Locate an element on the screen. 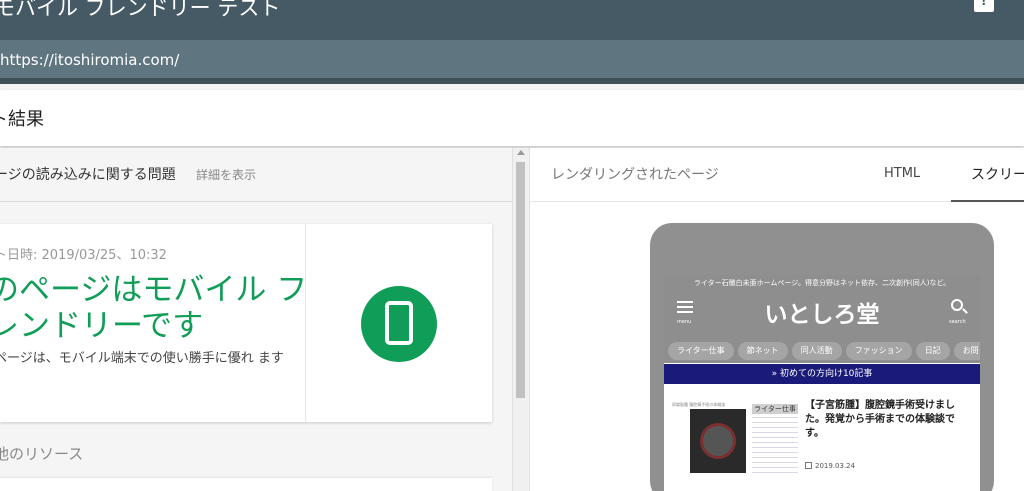 The height and width of the screenshot is (491, 1024). left-pane-scrollbar is located at coordinates (520, 319).